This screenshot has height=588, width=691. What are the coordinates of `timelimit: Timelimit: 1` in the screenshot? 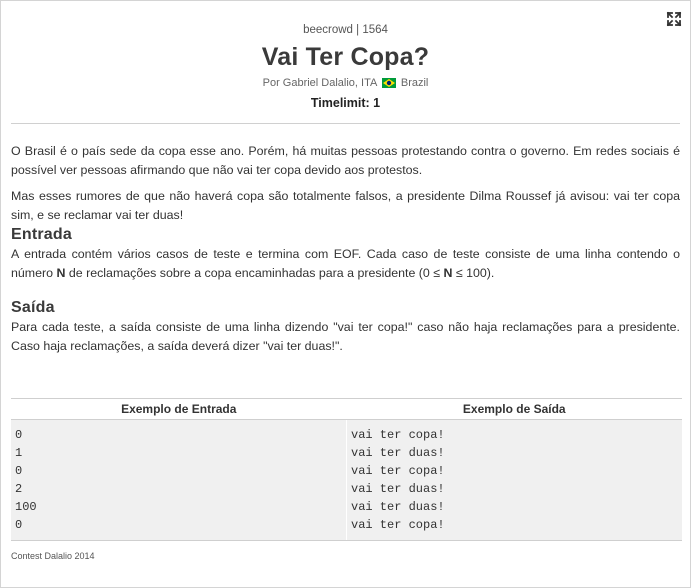 It's located at (345, 103).